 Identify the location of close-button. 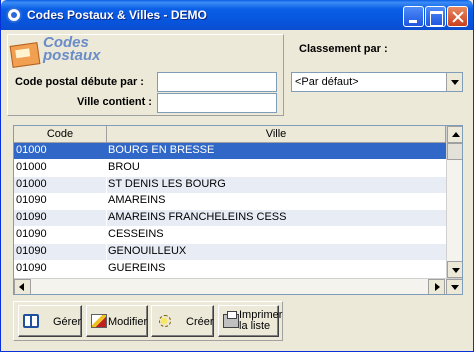
(457, 16).